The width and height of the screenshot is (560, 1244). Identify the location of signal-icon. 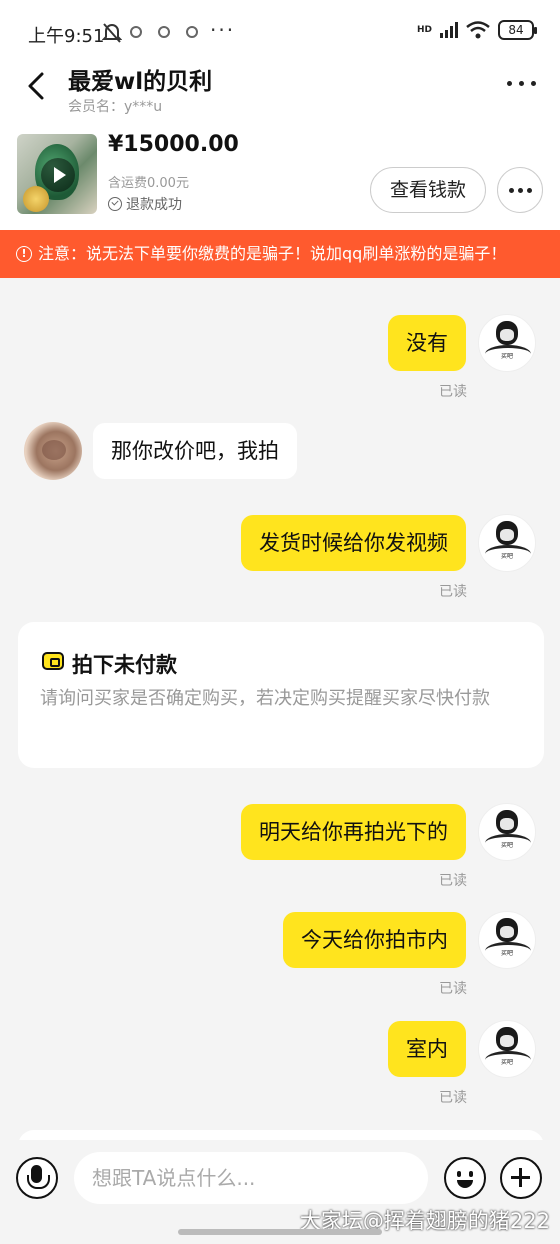
(449, 30).